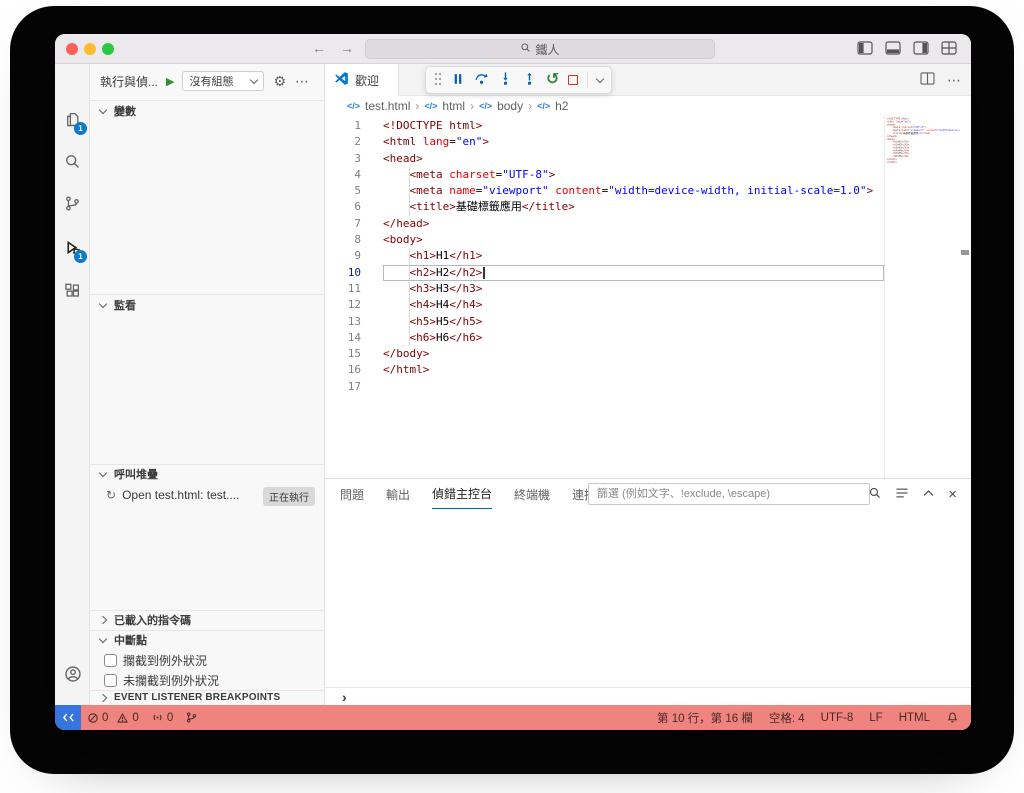 The width and height of the screenshot is (1024, 793). I want to click on tab-welcome: 歡迎, so click(362, 80).